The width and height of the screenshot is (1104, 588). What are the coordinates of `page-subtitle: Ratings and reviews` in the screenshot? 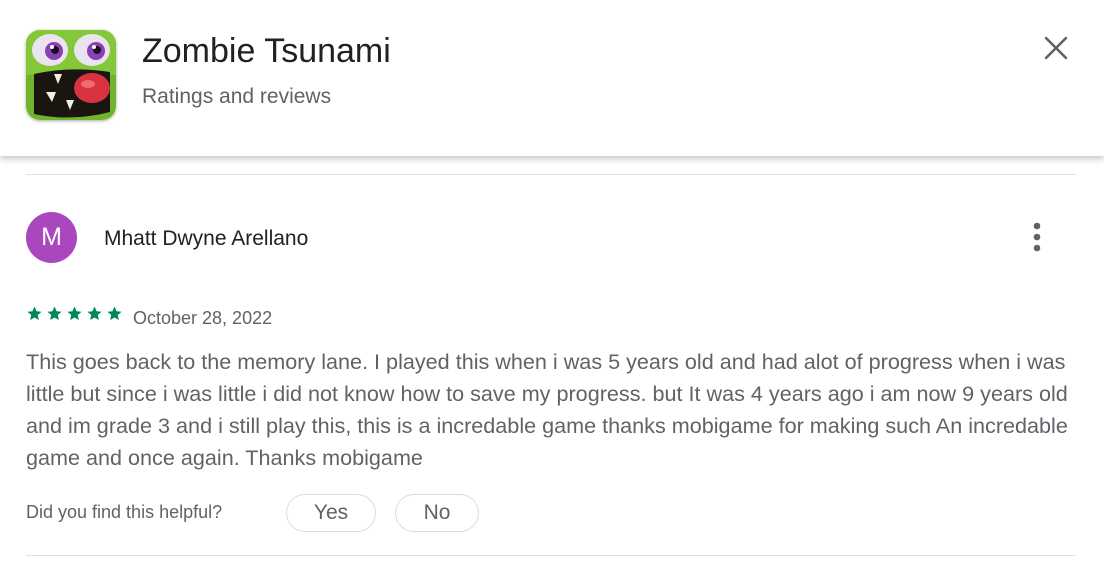 It's located at (237, 96).